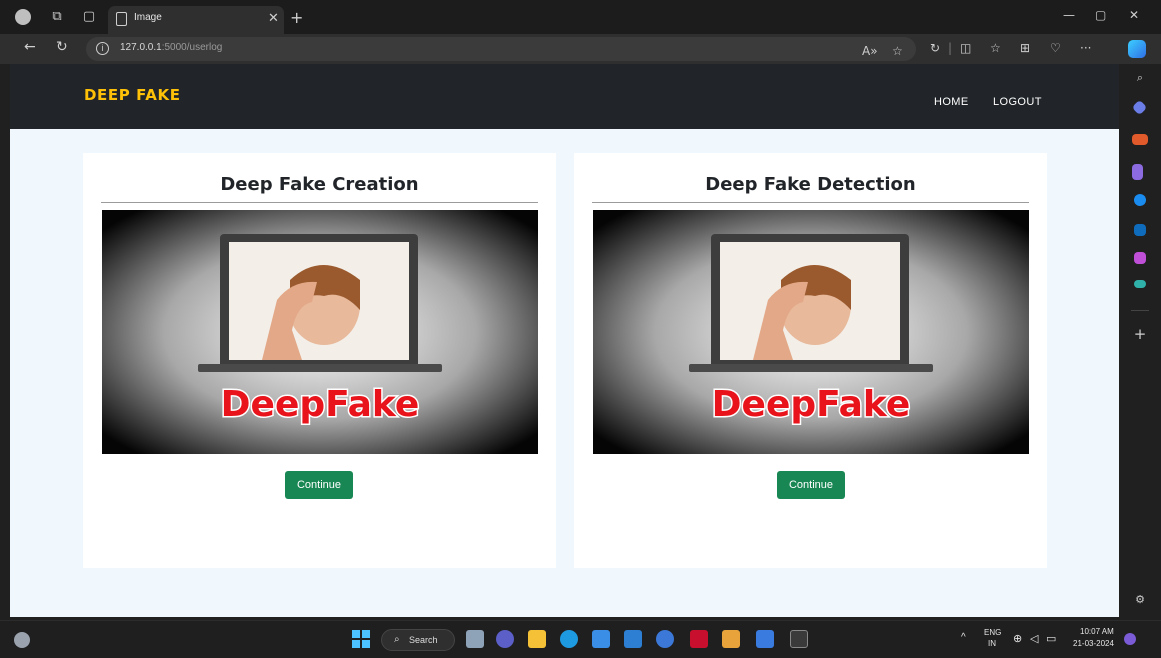 The width and height of the screenshot is (1161, 658). I want to click on read-aloud-icon: A», so click(870, 51).